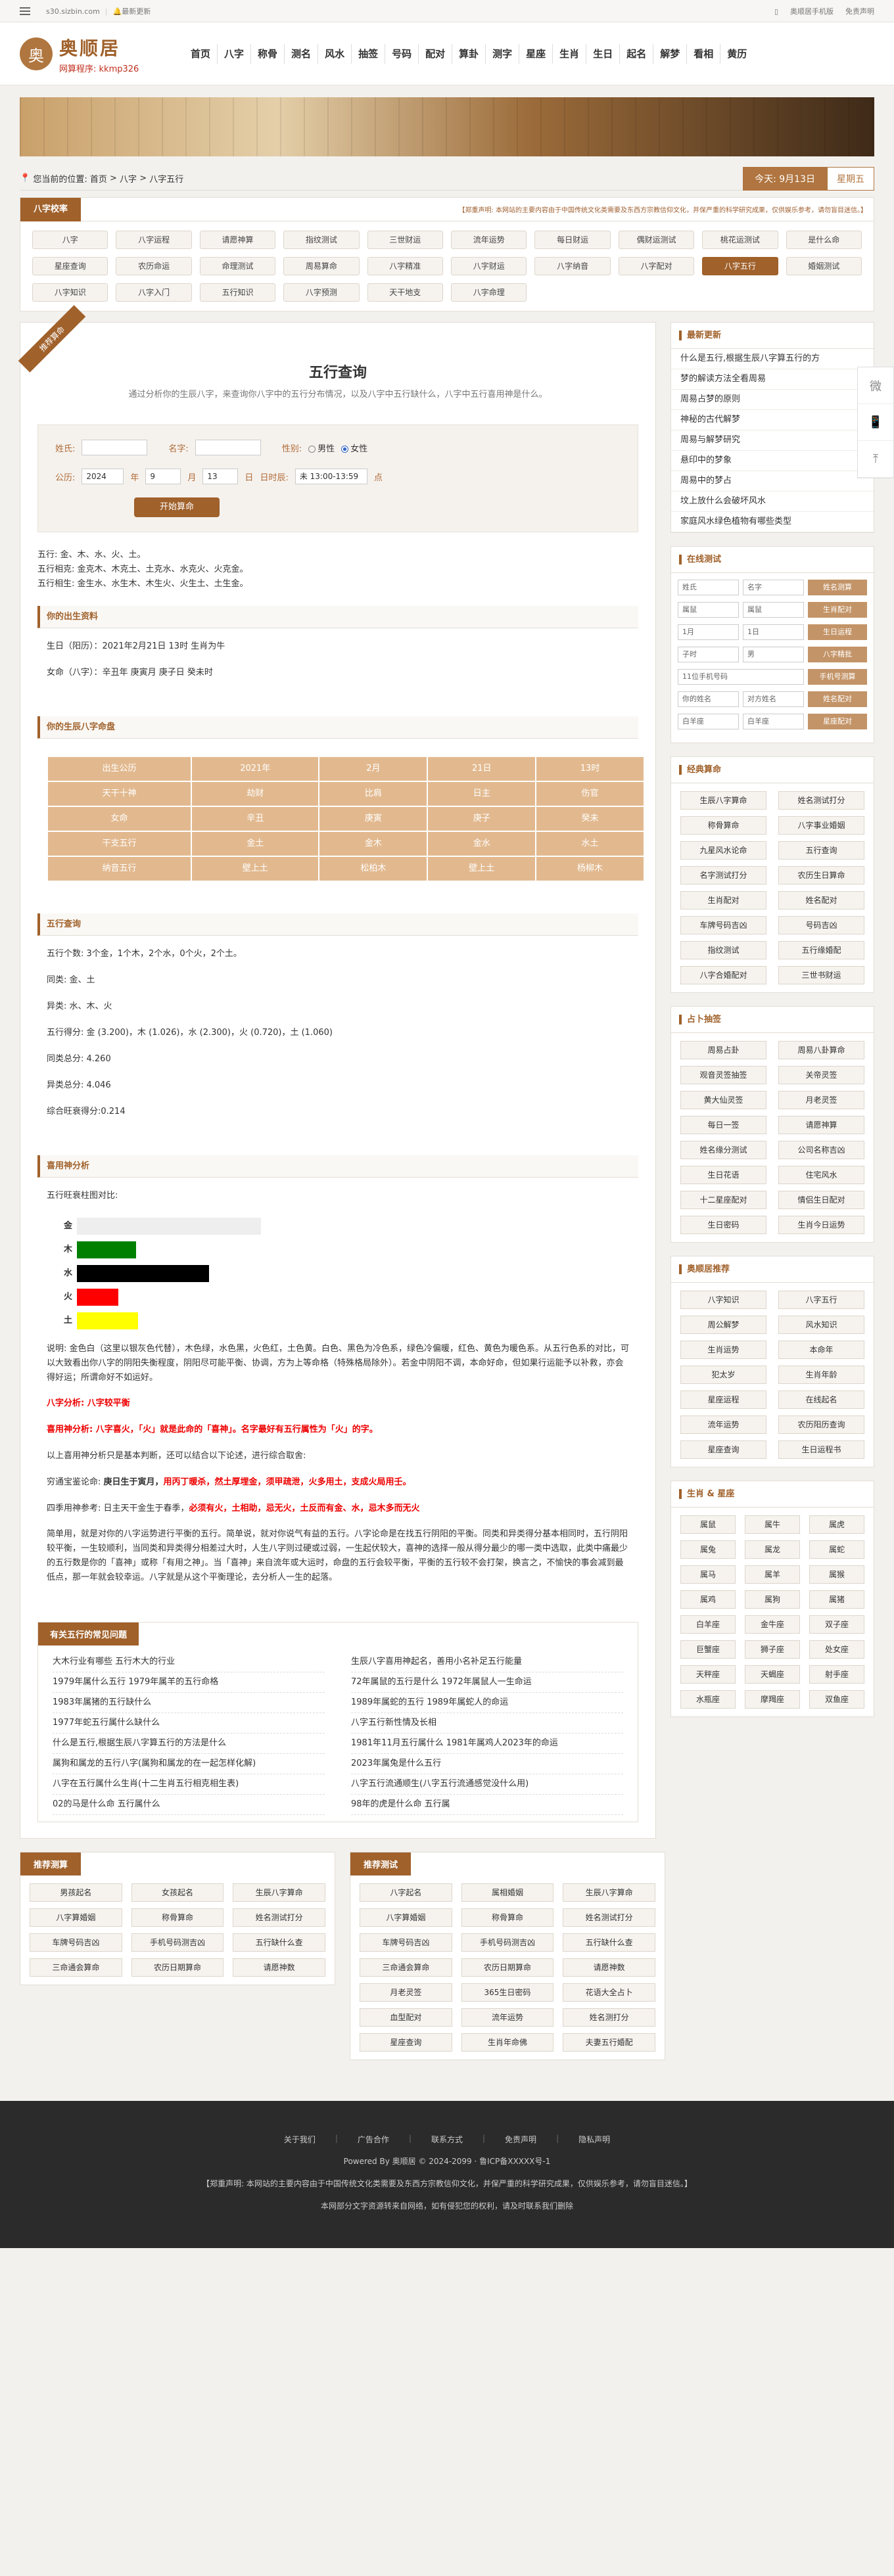 Image resolution: width=894 pixels, height=2576 pixels. I want to click on recommend-test-link: 星座查询, so click(406, 2042).